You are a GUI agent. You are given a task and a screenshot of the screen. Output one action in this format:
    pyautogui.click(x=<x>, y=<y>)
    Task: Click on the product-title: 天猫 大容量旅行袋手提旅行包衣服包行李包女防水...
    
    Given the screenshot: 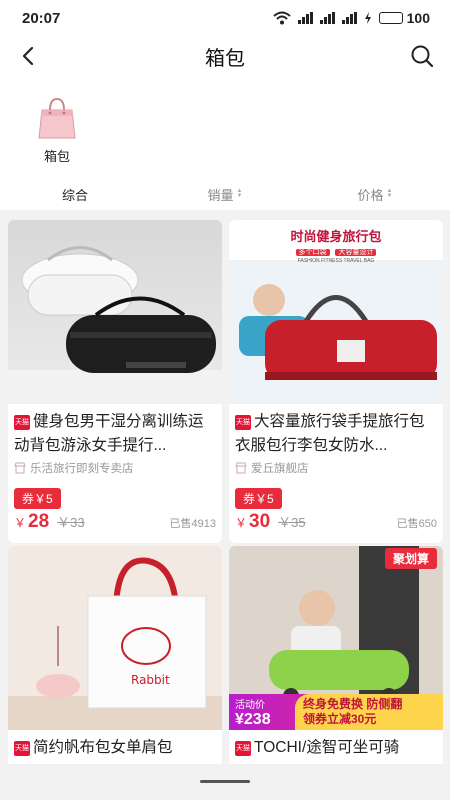 What is the action you would take?
    pyautogui.click(x=336, y=431)
    